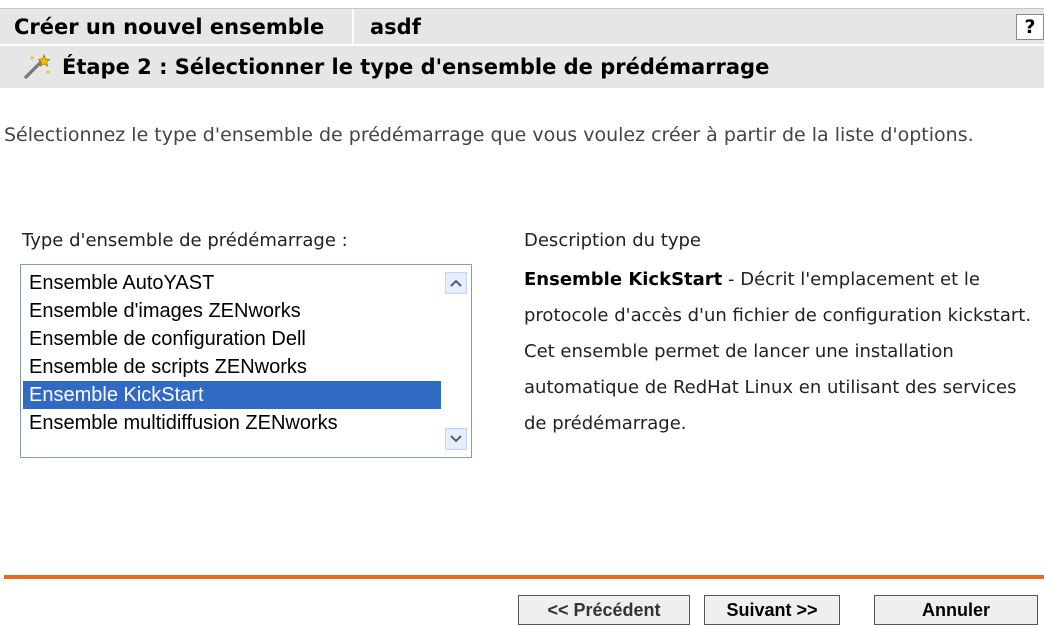  Describe the element at coordinates (524, 577) in the screenshot. I see `footer-divider` at that location.